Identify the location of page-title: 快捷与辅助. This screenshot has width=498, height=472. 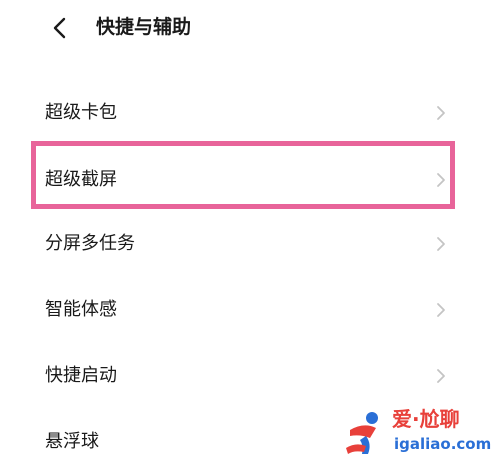
(144, 27).